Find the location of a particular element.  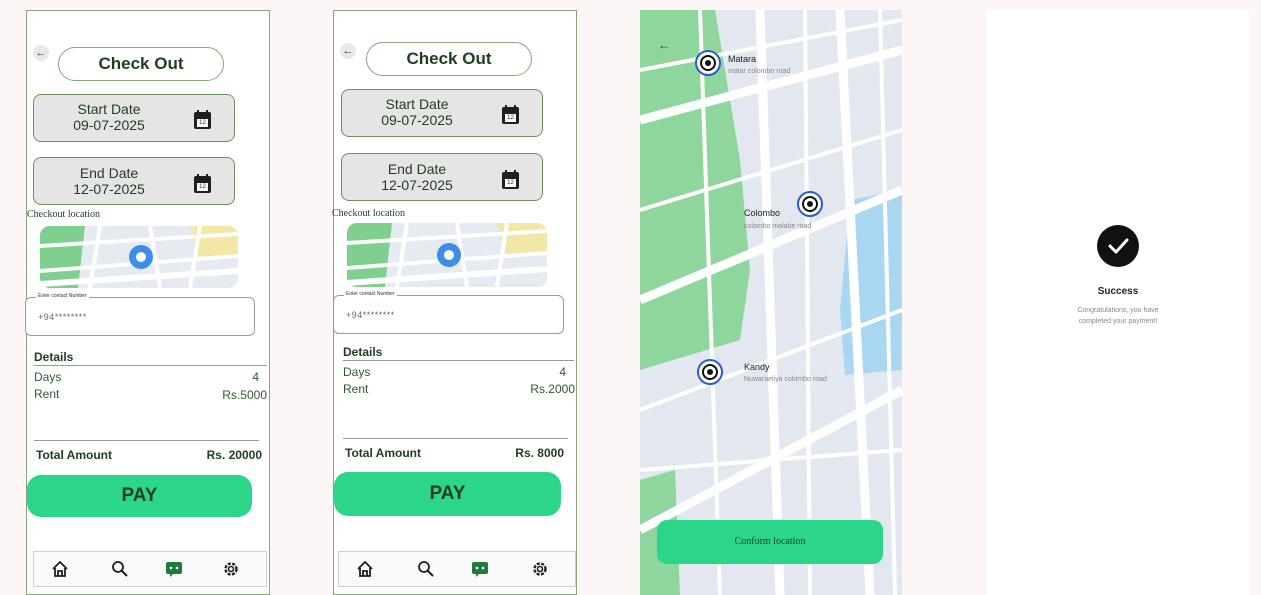

location-name: Colombo is located at coordinates (762, 213).